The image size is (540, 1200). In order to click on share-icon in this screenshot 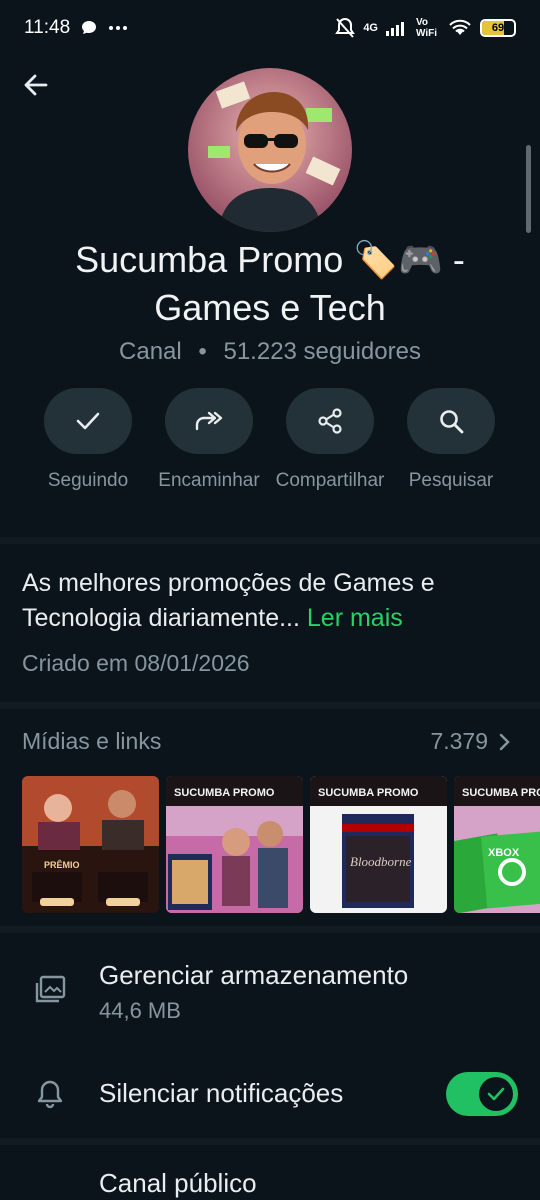, I will do `click(330, 421)`.